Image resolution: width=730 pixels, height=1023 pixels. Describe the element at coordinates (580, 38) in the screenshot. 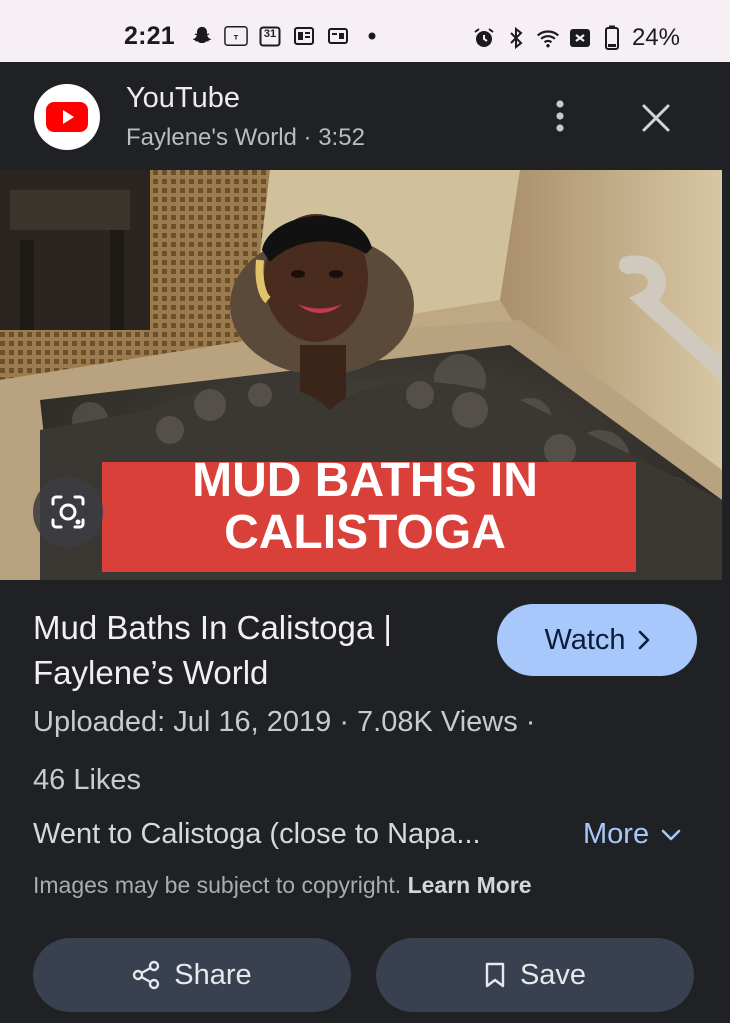

I see `mobile-data-off-icon` at that location.